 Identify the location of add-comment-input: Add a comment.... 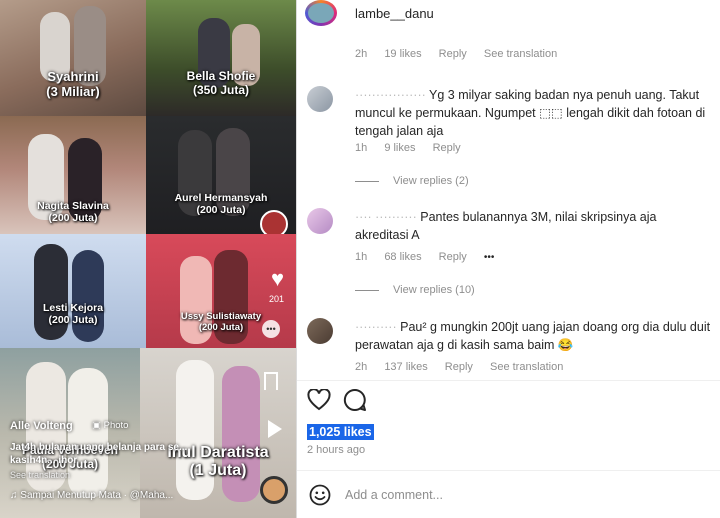
(394, 495).